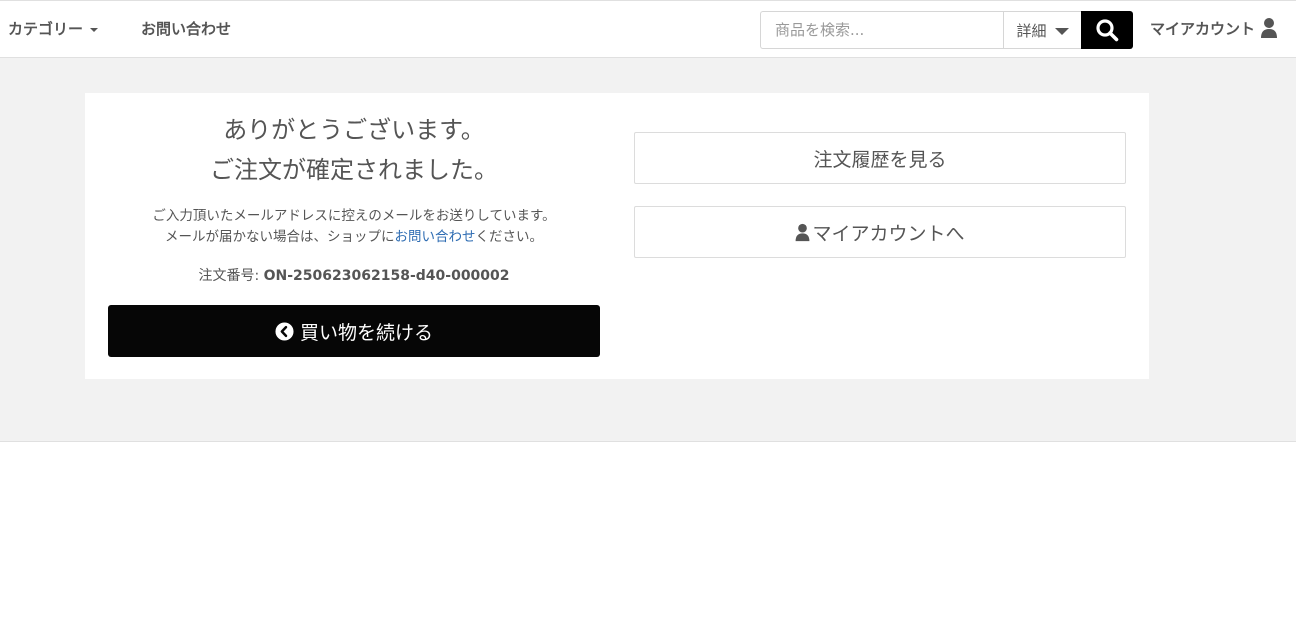 Image resolution: width=1296 pixels, height=643 pixels. I want to click on contact-inline-link: お問い合わせ, so click(435, 237).